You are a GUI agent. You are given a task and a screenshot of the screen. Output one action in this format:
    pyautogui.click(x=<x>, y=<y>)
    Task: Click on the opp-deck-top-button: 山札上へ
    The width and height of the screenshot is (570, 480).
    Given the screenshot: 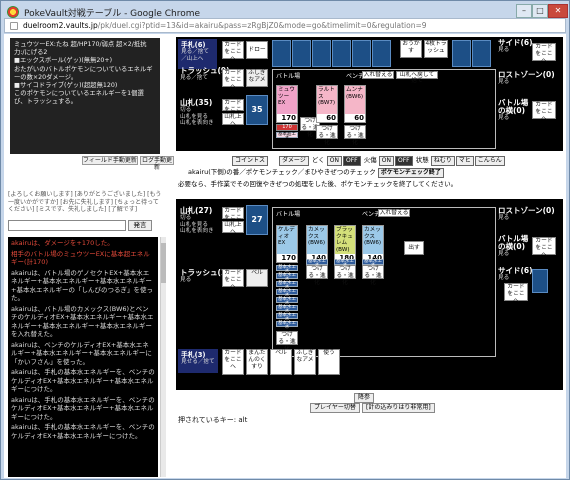 What is the action you would take?
    pyautogui.click(x=233, y=120)
    